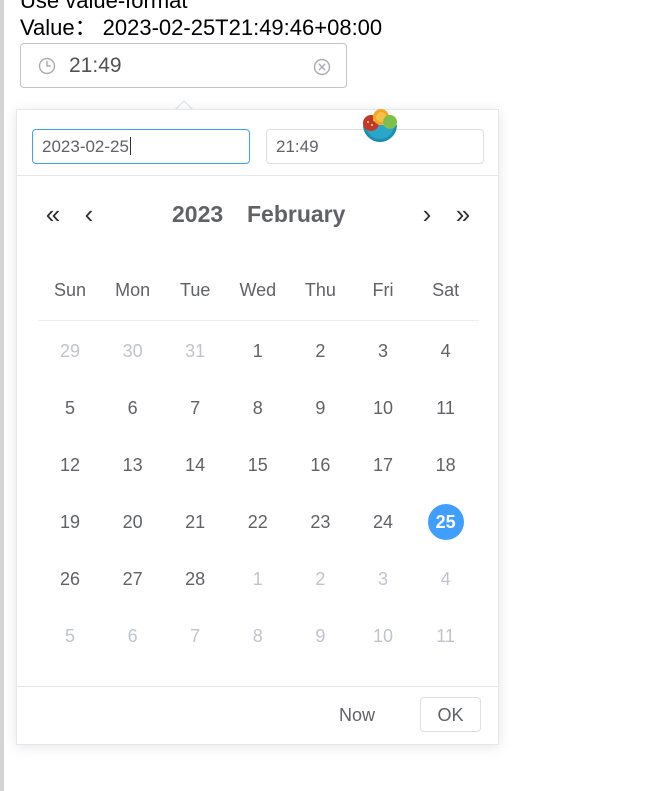 This screenshot has height=791, width=646. I want to click on calendar-day-number: 26, so click(70, 579).